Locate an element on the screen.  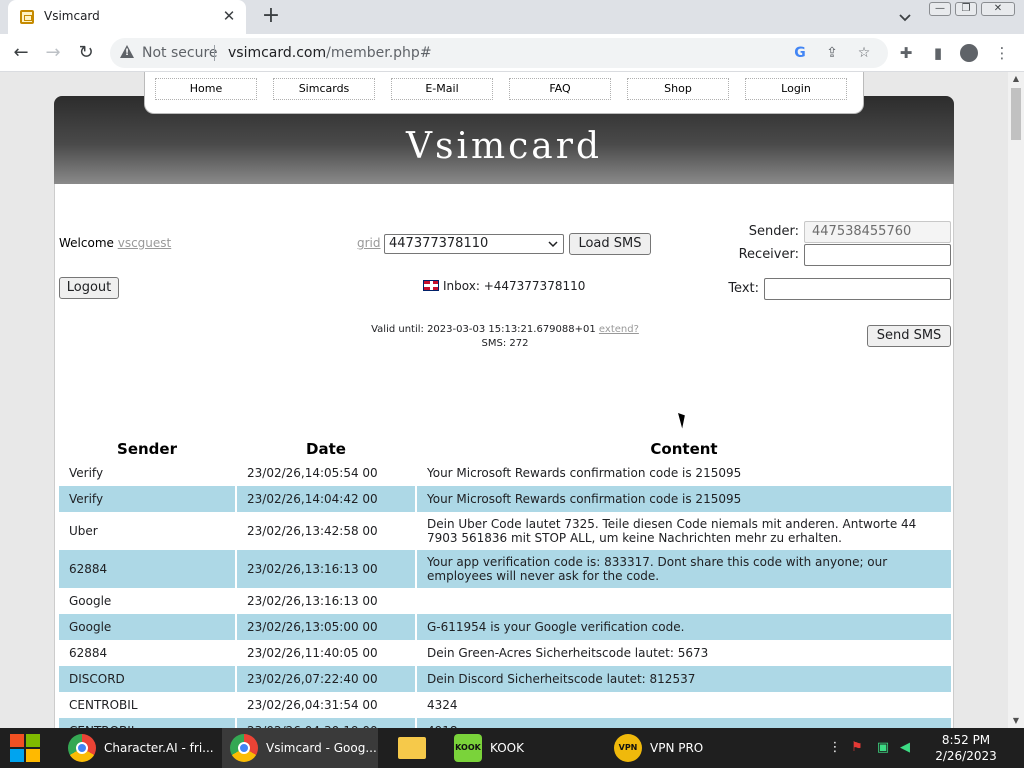
restore-button: ❐ is located at coordinates (966, 9).